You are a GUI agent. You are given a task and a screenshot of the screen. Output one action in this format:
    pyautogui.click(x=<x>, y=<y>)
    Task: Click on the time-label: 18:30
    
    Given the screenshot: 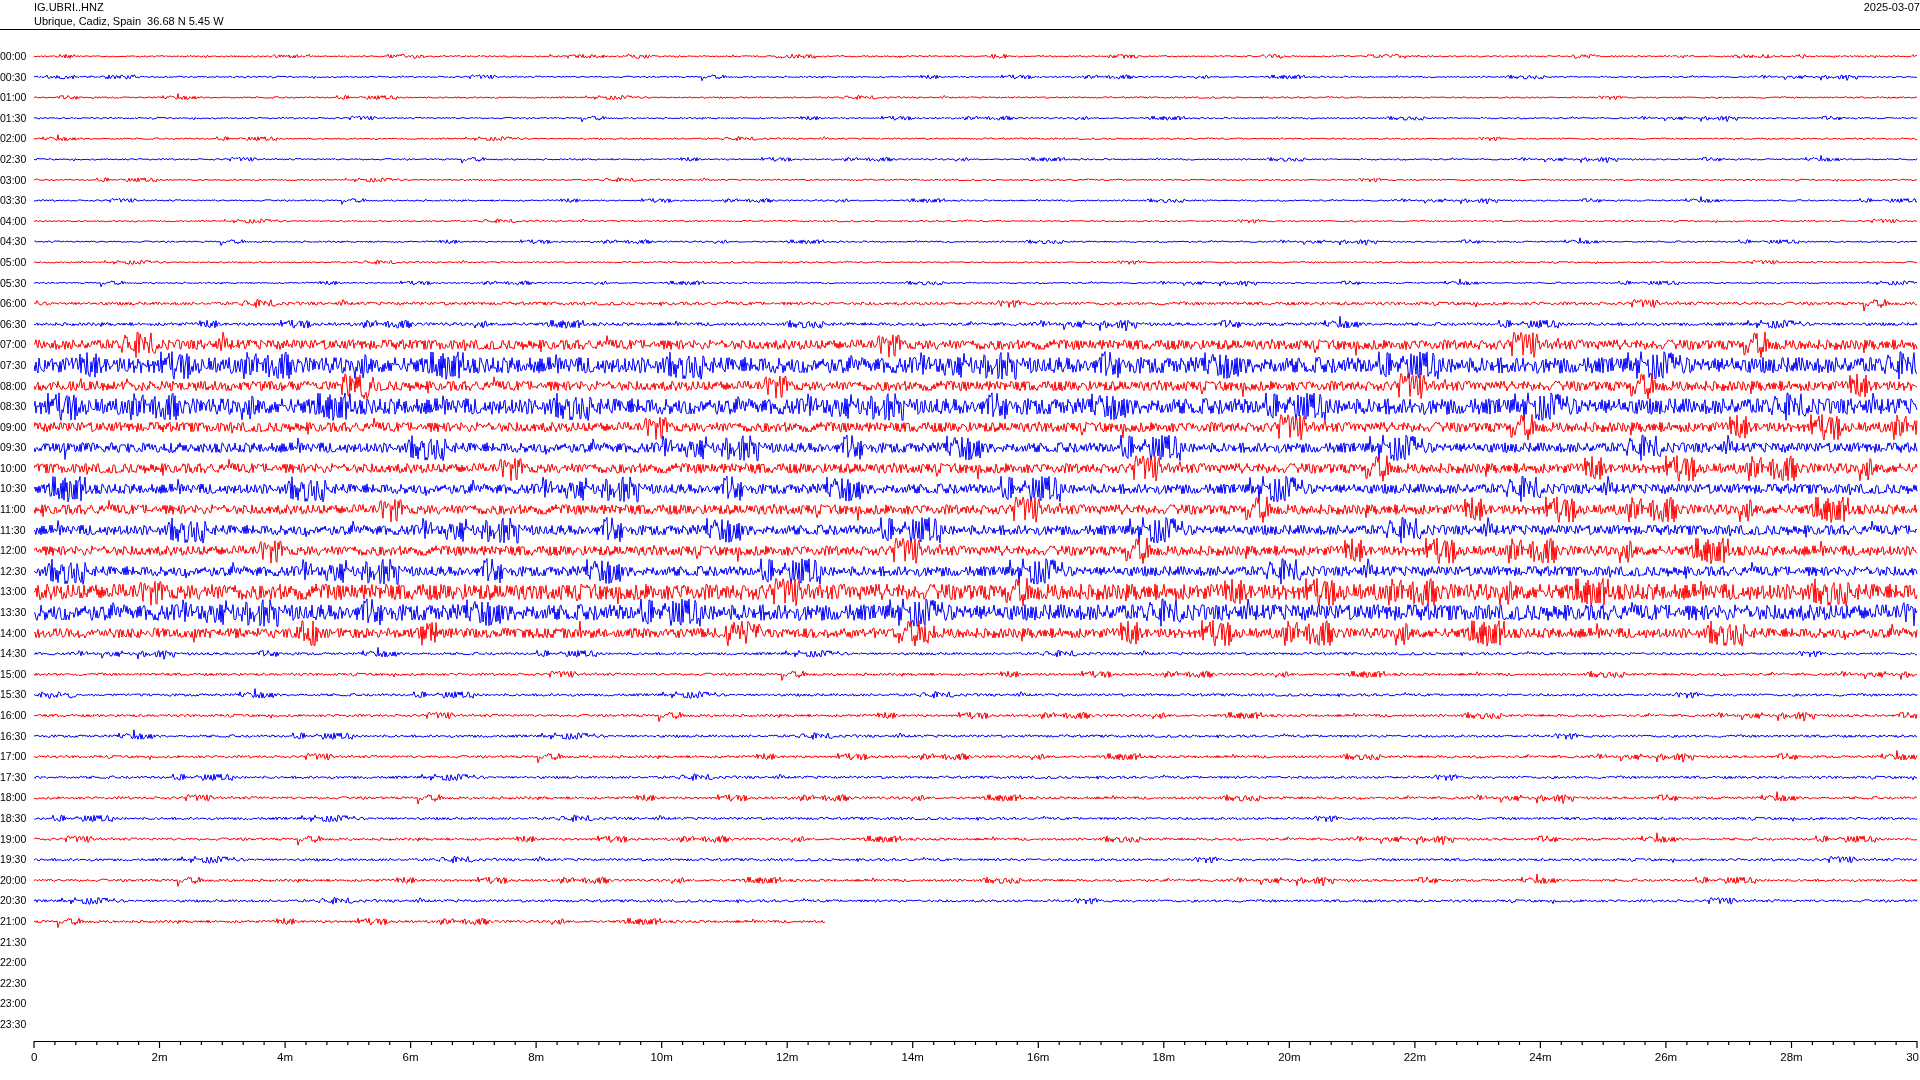 What is the action you would take?
    pyautogui.click(x=14, y=818)
    